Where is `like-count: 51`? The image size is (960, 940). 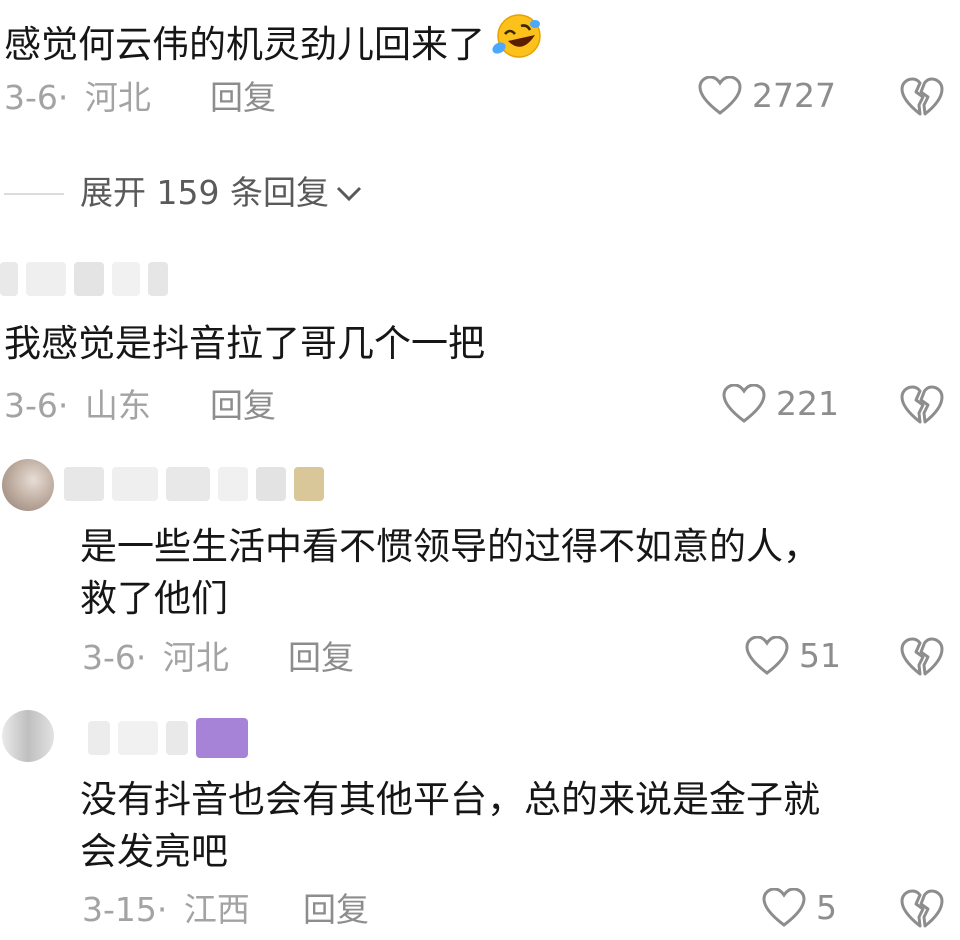
like-count: 51 is located at coordinates (820, 655).